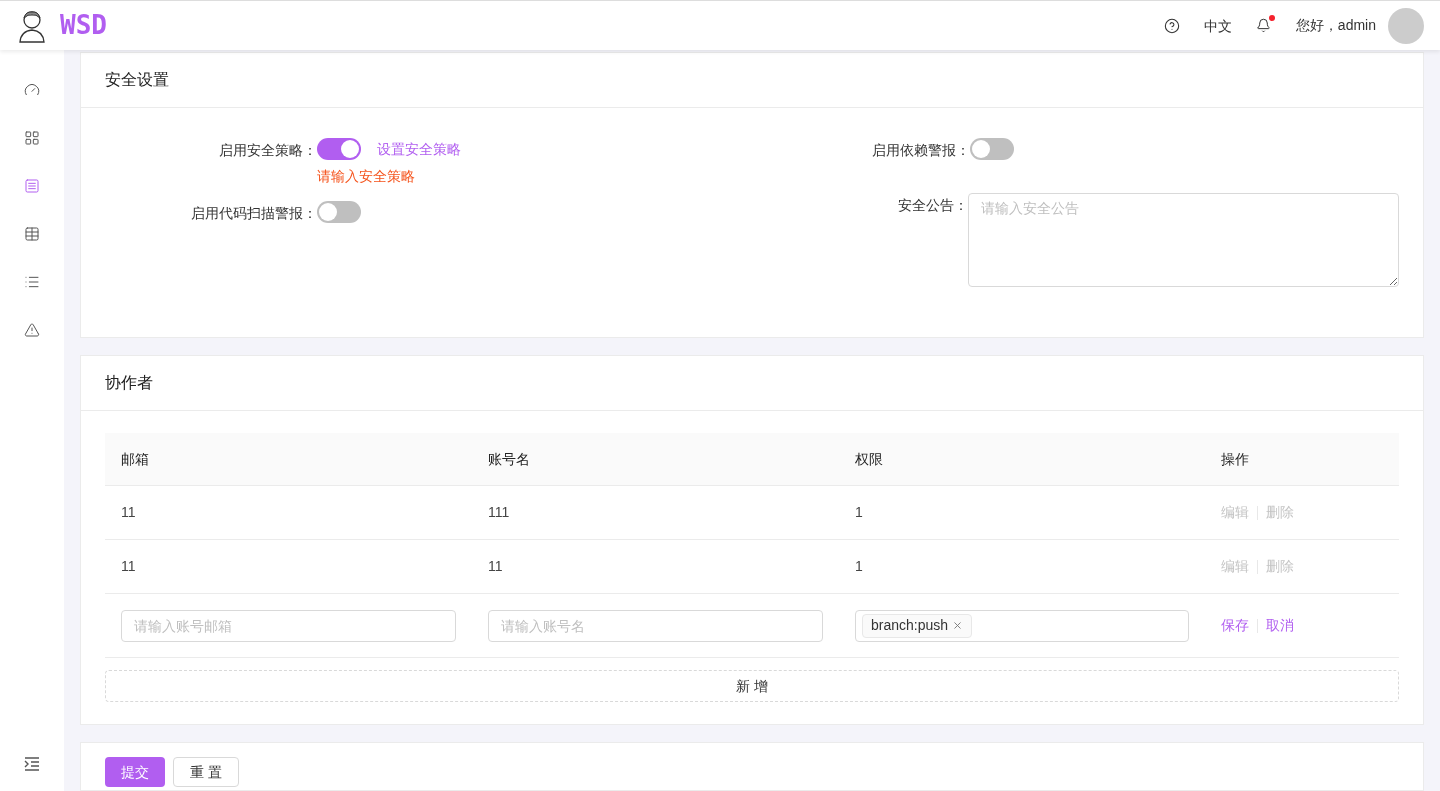  What do you see at coordinates (268, 150) in the screenshot?
I see `field-label: 启用安全策略：` at bounding box center [268, 150].